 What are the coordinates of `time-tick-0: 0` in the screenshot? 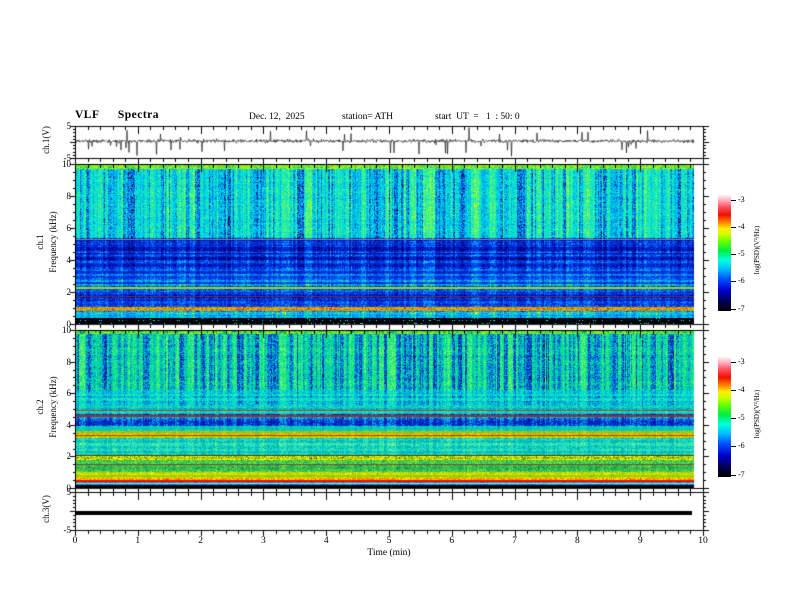 It's located at (75, 541).